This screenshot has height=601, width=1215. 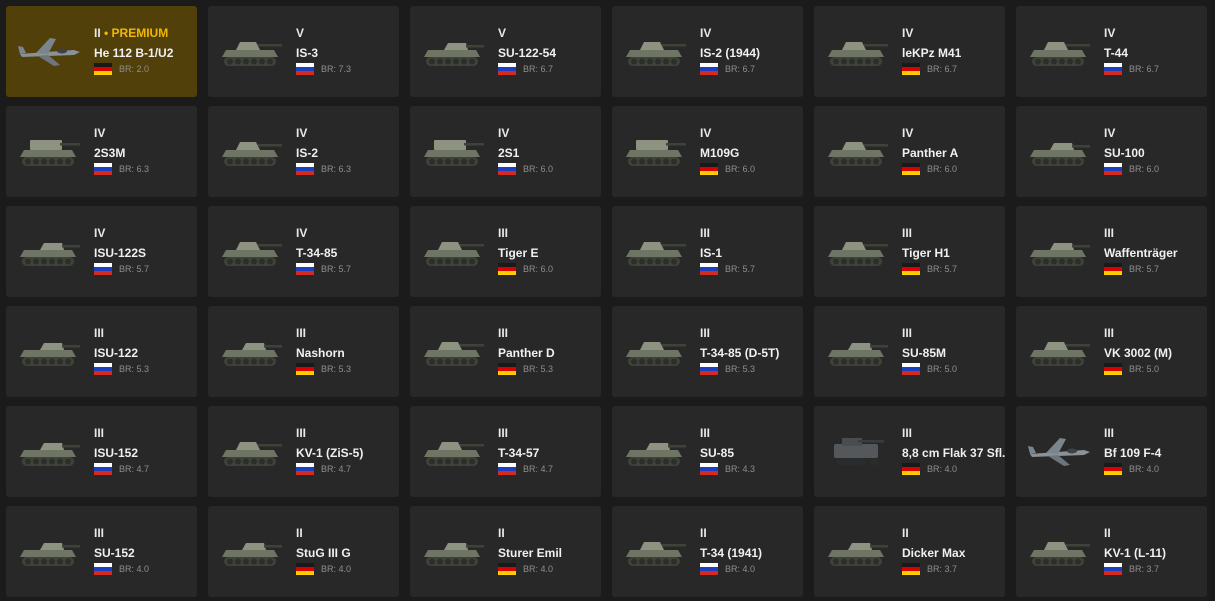 I want to click on vehicle-card: IV ISU-122S BR: 5.7, so click(x=101, y=251).